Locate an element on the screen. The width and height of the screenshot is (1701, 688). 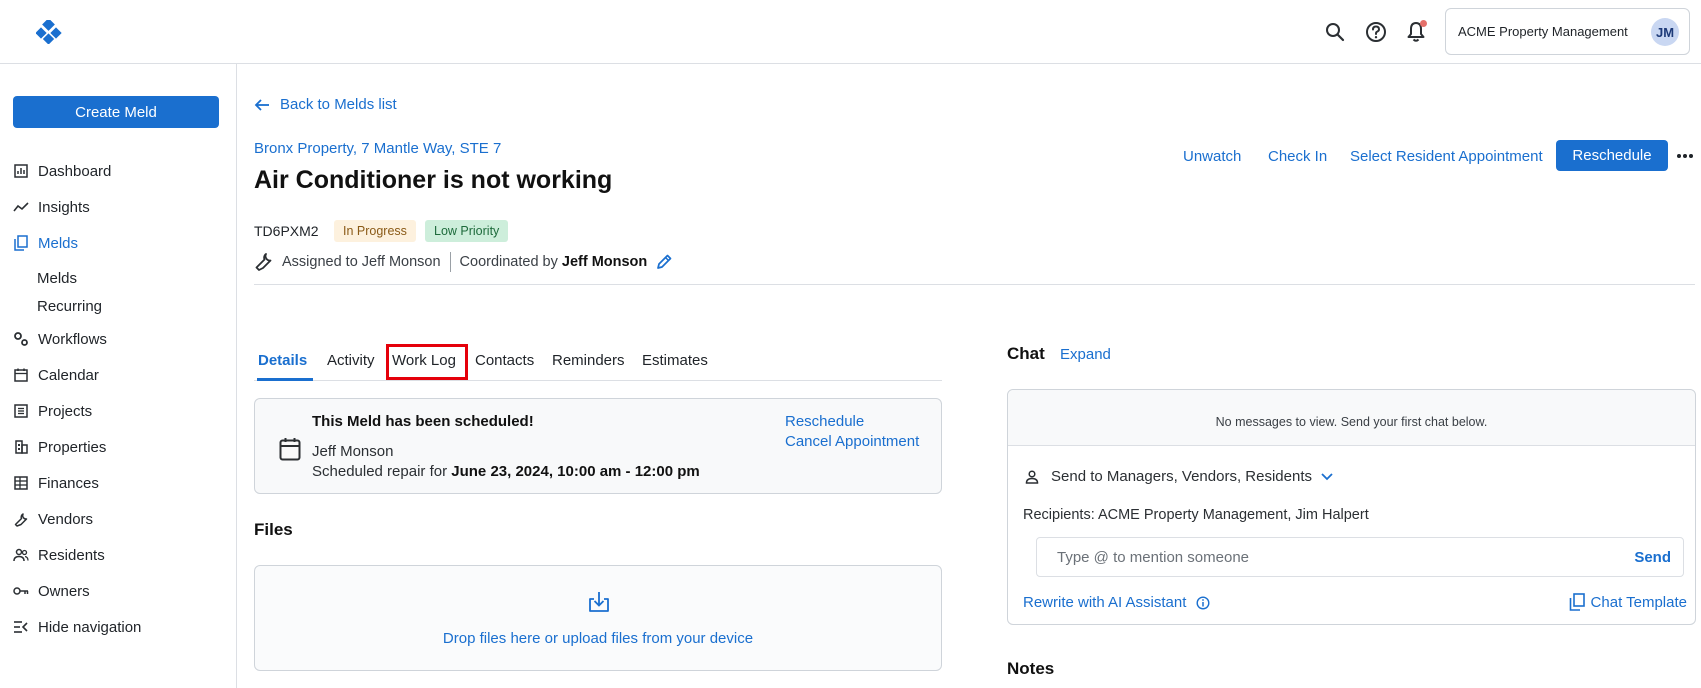
property-link: Bronx Property, 7 Mantle Way, STE 7 is located at coordinates (377, 148).